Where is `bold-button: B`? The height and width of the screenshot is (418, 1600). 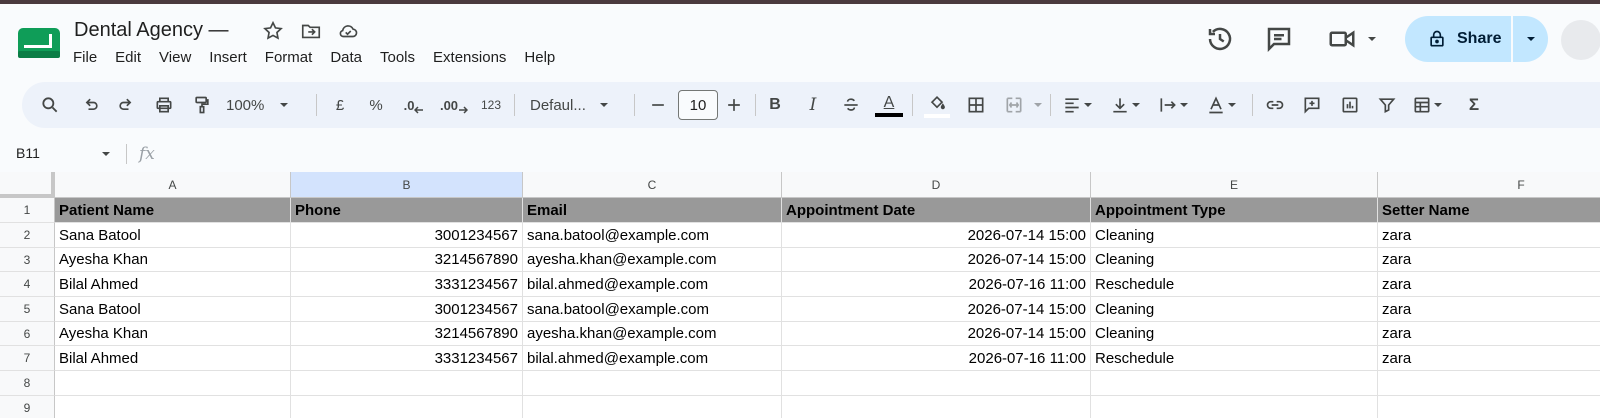 bold-button: B is located at coordinates (775, 105).